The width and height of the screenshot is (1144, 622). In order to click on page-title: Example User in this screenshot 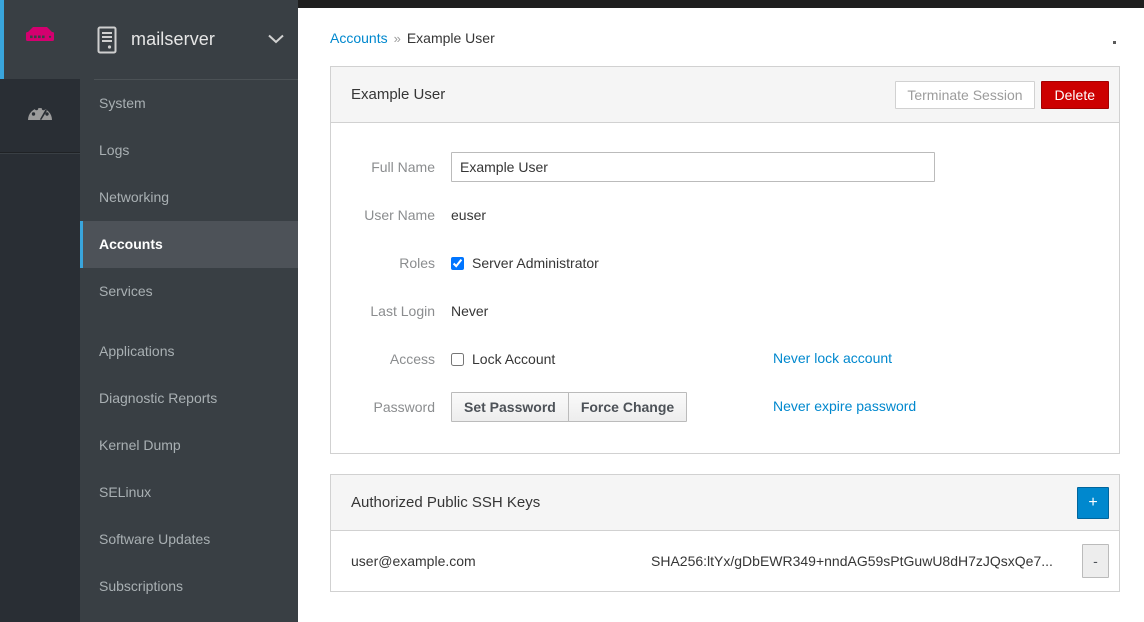, I will do `click(398, 94)`.